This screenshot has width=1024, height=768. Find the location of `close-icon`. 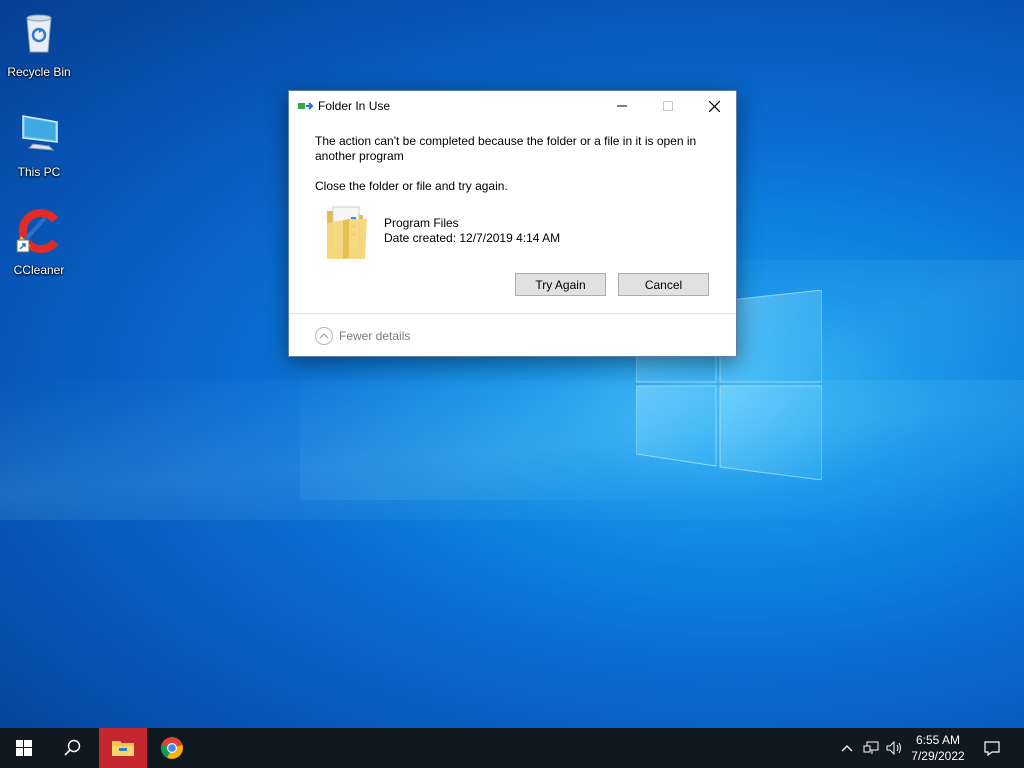

close-icon is located at coordinates (714, 106).